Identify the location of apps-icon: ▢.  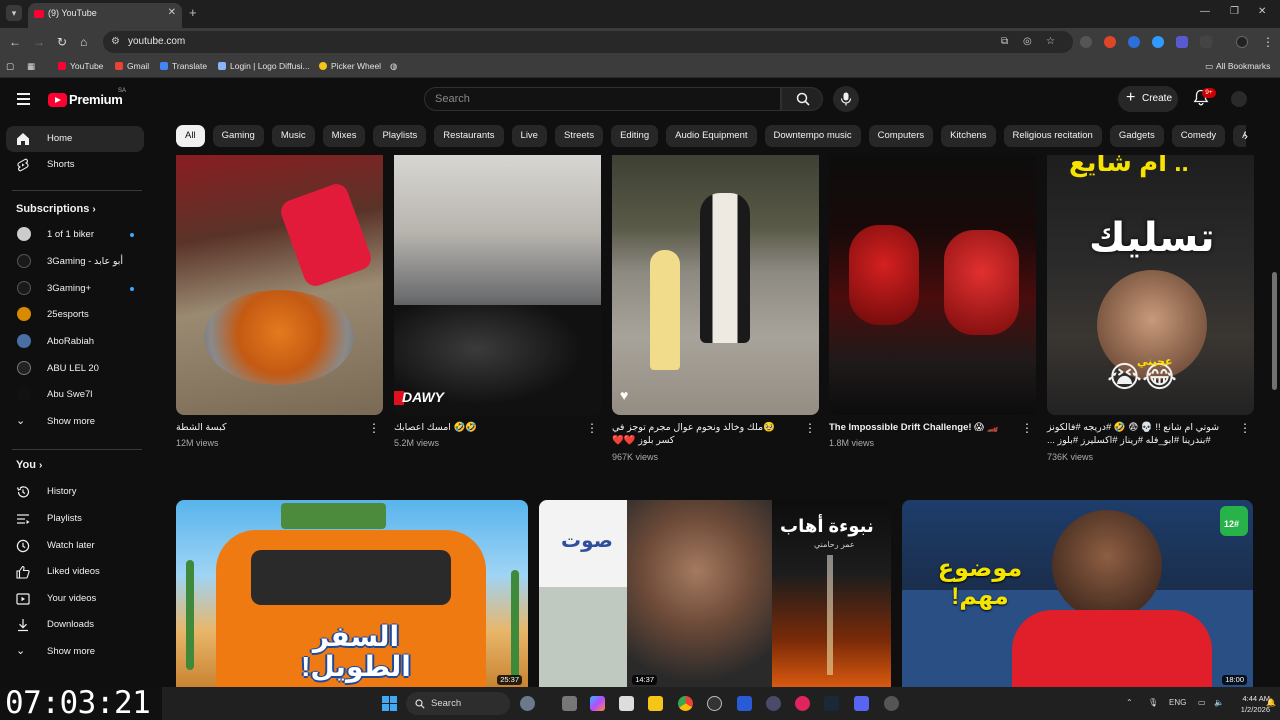
(10, 66).